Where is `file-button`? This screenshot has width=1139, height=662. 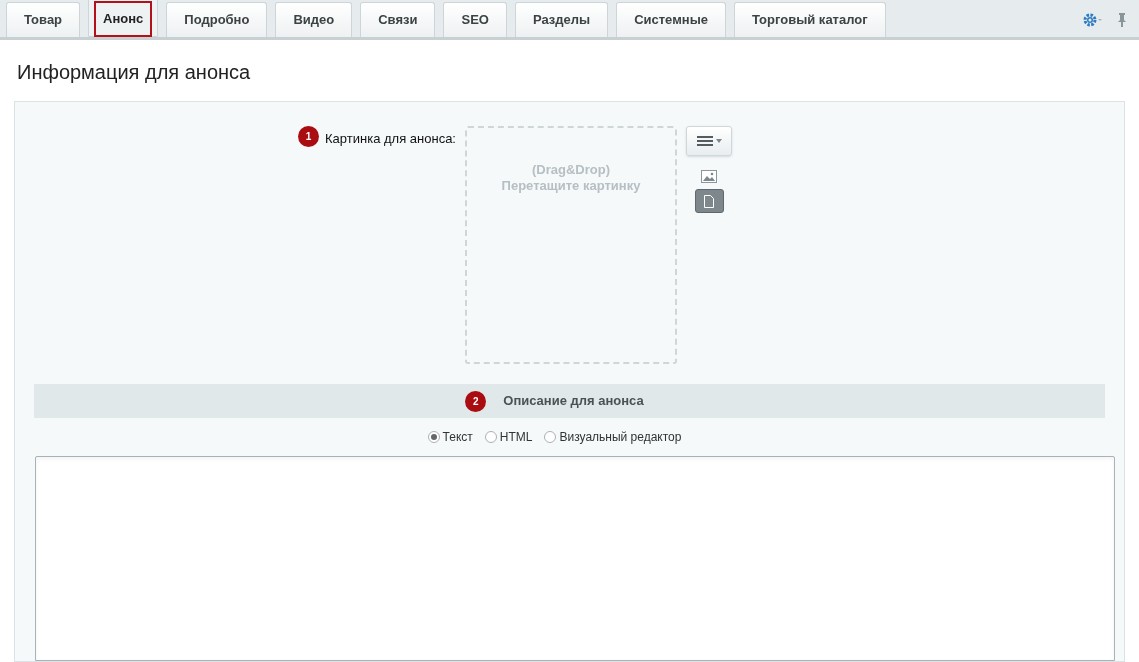
file-button is located at coordinates (709, 201).